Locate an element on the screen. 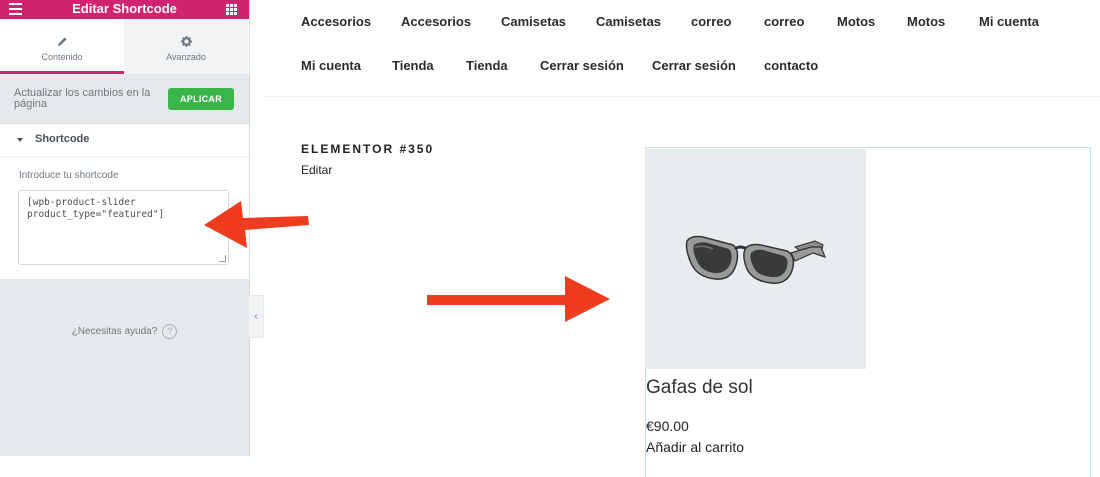  add-to-cart-link: Añadir al carrito is located at coordinates (695, 447).